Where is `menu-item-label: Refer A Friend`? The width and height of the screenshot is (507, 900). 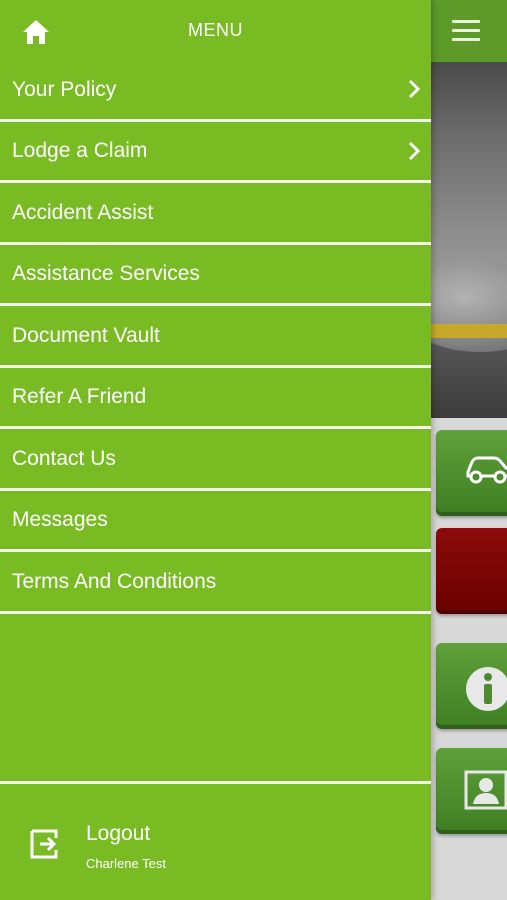 menu-item-label: Refer A Friend is located at coordinates (79, 397).